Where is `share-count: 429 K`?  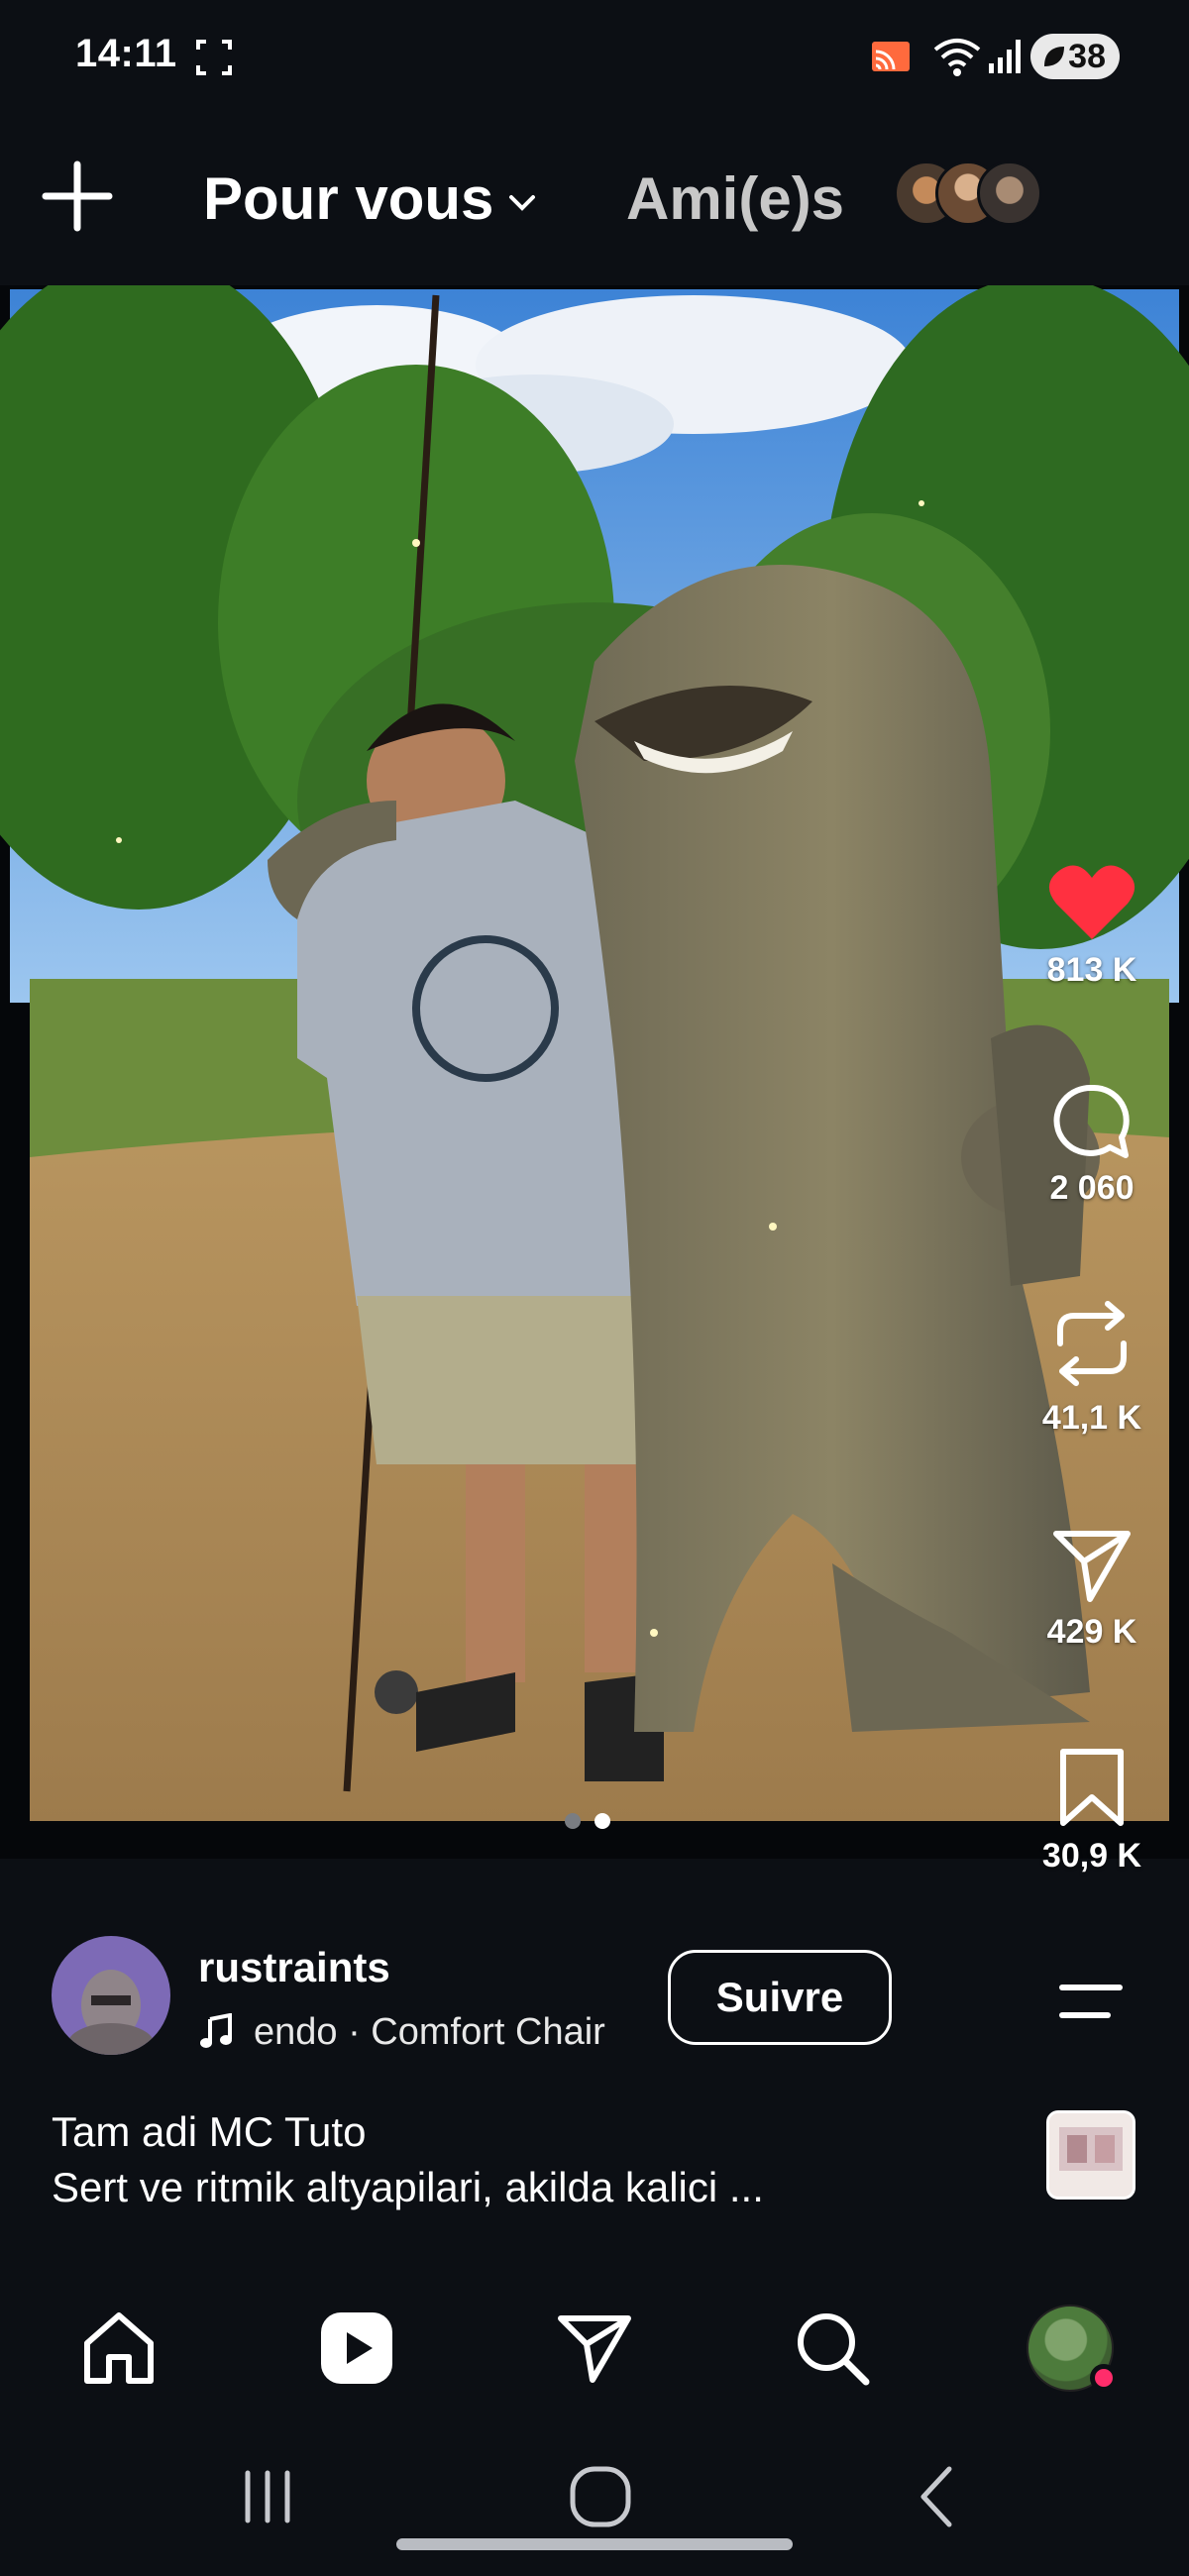
share-count: 429 K is located at coordinates (1092, 1632).